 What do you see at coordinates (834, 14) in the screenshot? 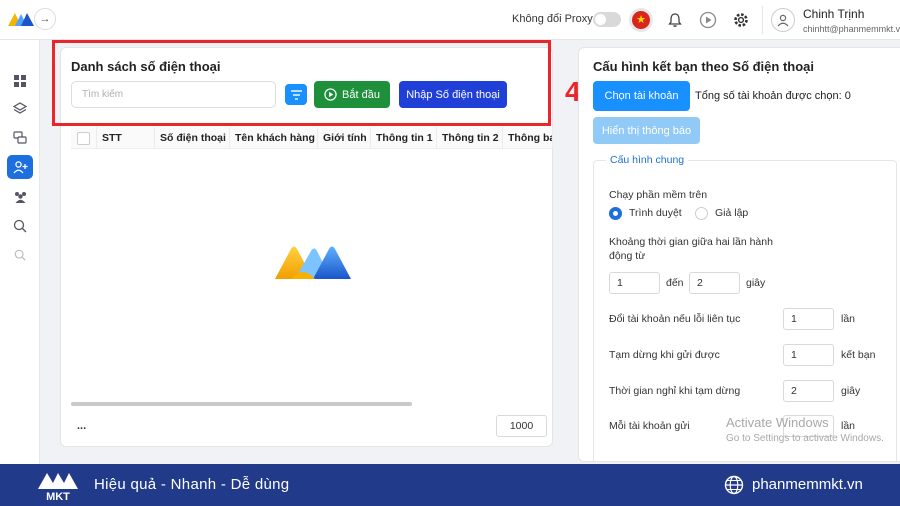
I see `user-name: Chinh Trịnh` at bounding box center [834, 14].